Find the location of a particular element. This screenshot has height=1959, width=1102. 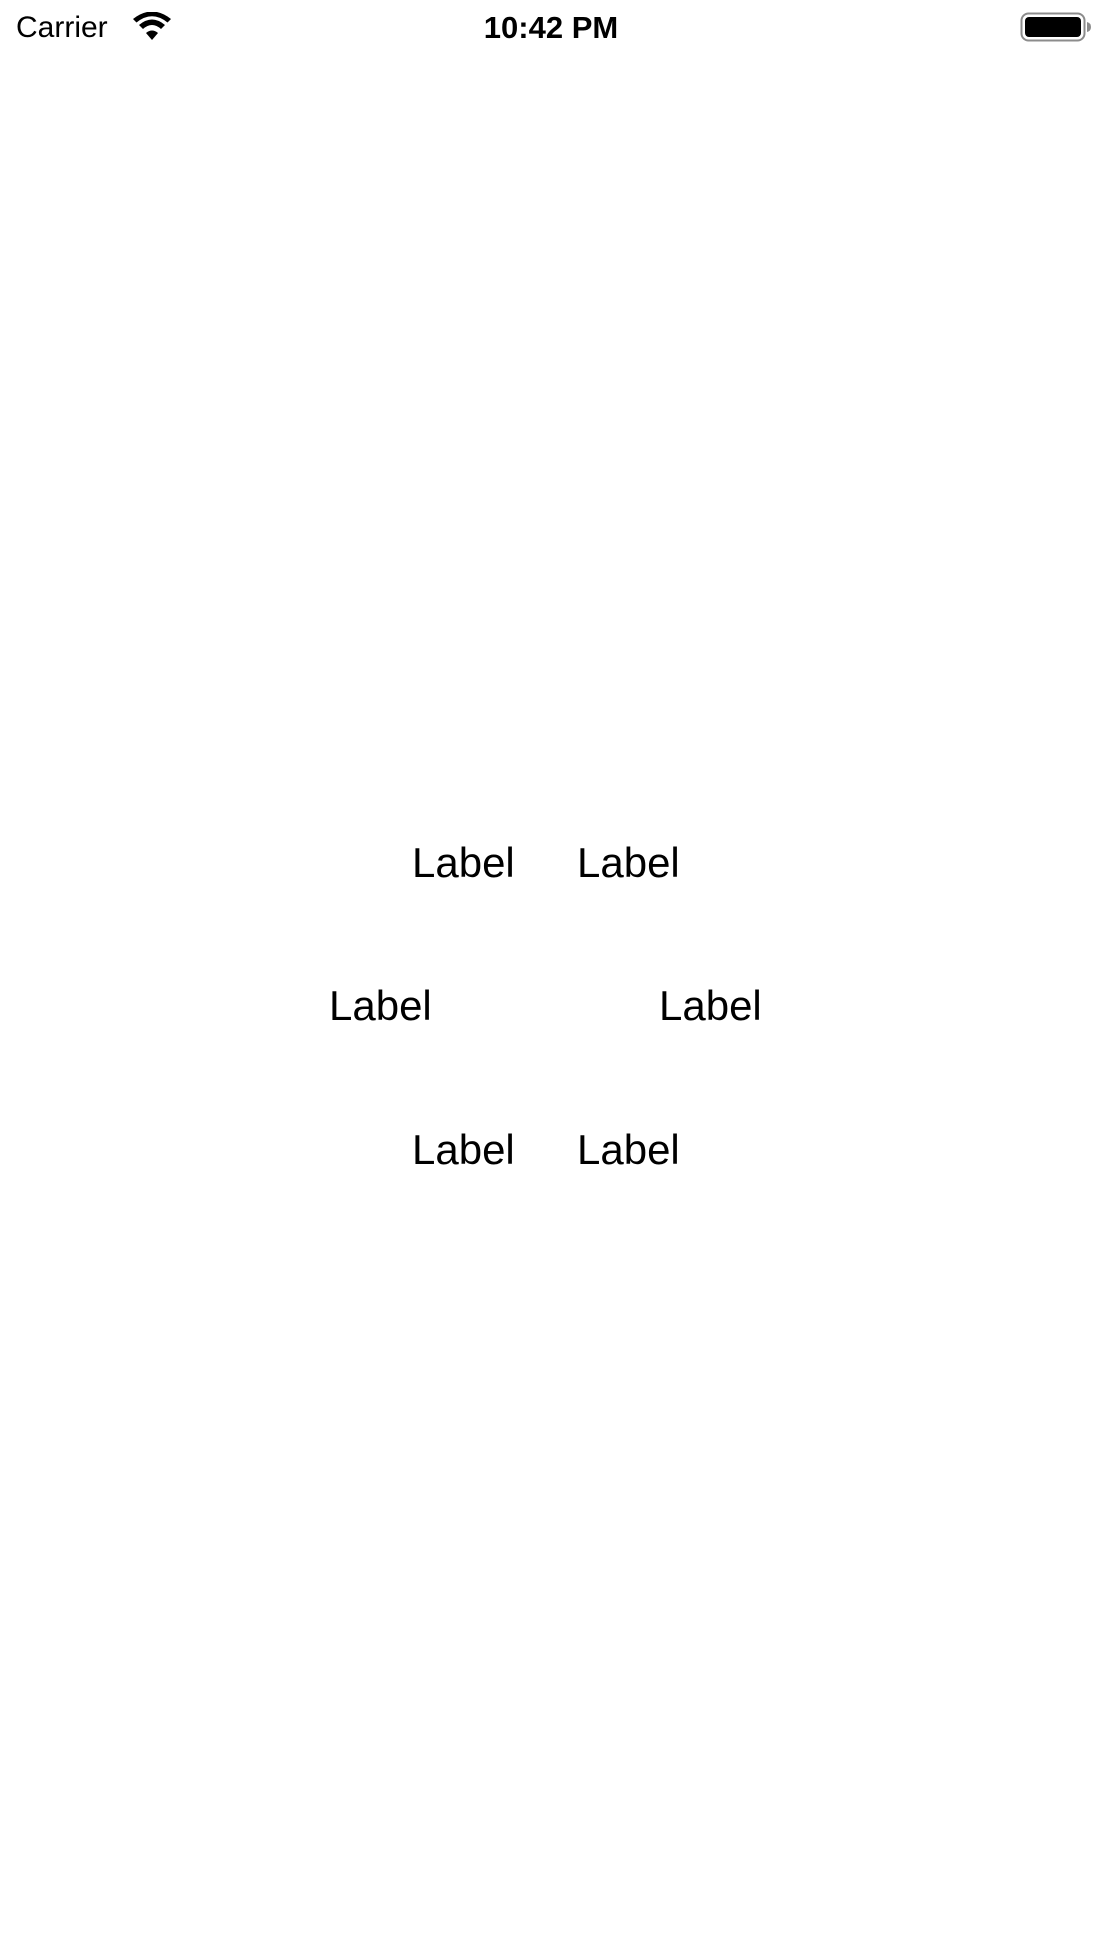

label-bottom-right: Label is located at coordinates (628, 1149).